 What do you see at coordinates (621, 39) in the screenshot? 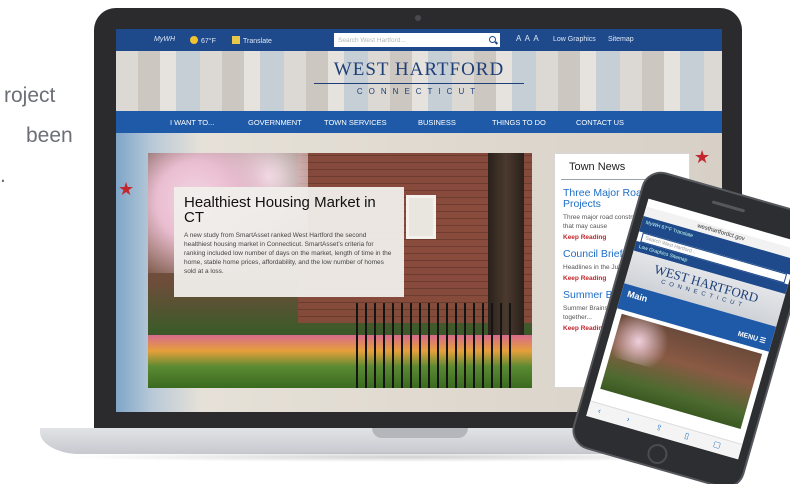
I see `sitemap-link: Sitemap` at bounding box center [621, 39].